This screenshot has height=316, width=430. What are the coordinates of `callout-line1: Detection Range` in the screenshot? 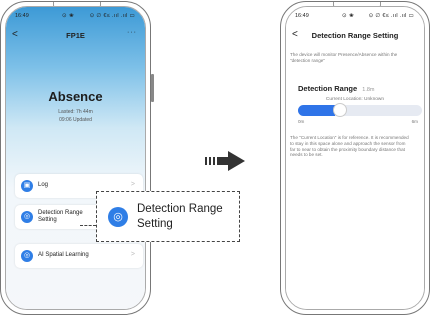 It's located at (180, 209).